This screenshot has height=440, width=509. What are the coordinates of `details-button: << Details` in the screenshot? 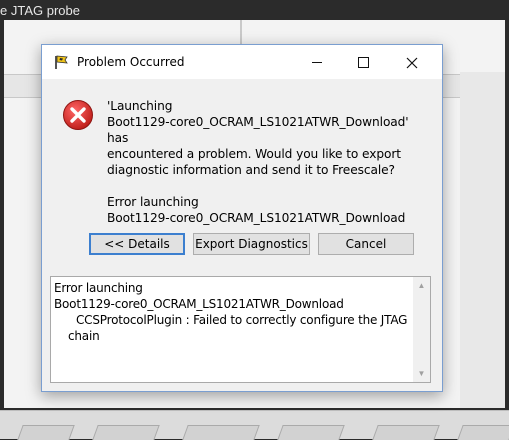 It's located at (137, 244).